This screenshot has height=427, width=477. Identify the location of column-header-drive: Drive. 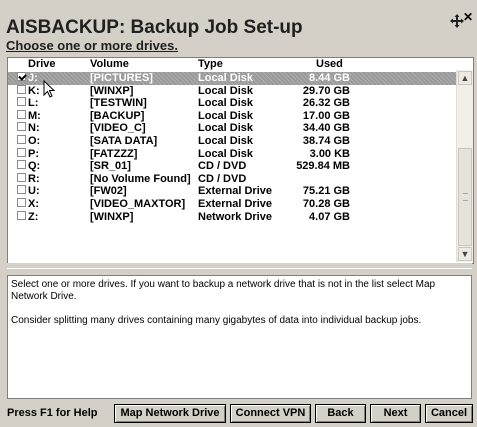
(42, 64).